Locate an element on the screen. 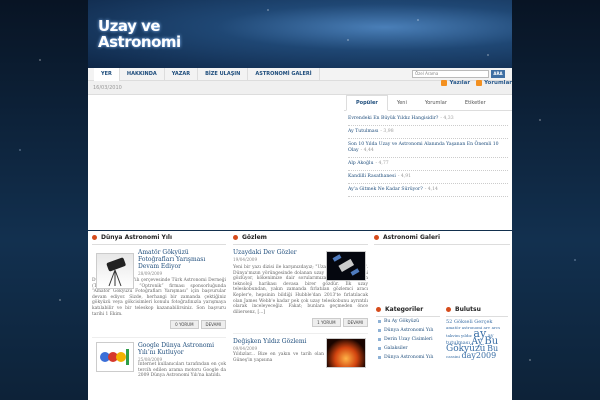 Image resolution: width=600 pixels, height=400 pixels. tab-new: Yeni is located at coordinates (402, 103).